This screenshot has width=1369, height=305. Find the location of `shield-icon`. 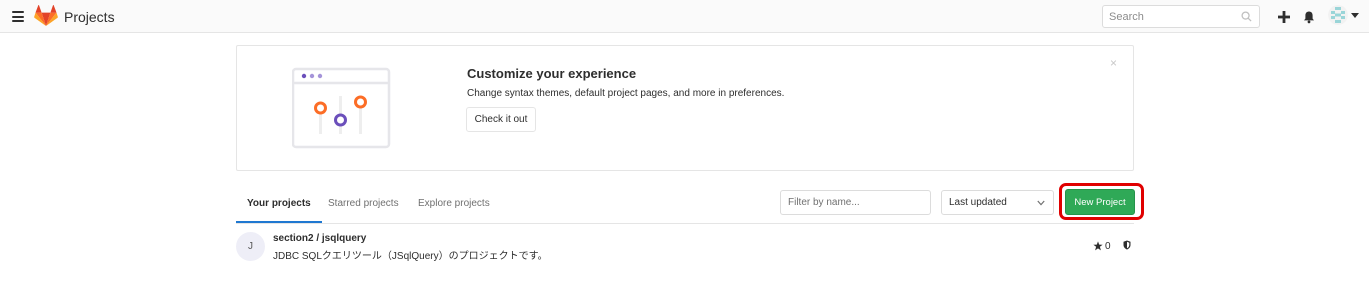

shield-icon is located at coordinates (1127, 245).